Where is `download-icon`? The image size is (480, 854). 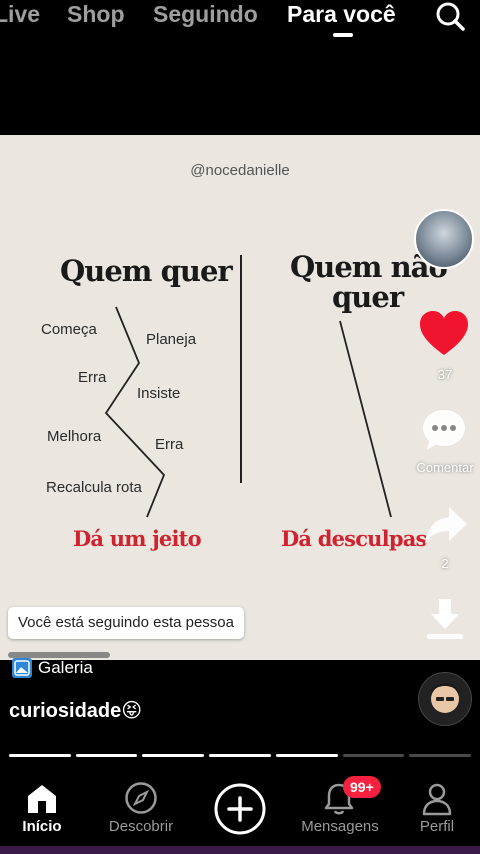
download-icon is located at coordinates (445, 619).